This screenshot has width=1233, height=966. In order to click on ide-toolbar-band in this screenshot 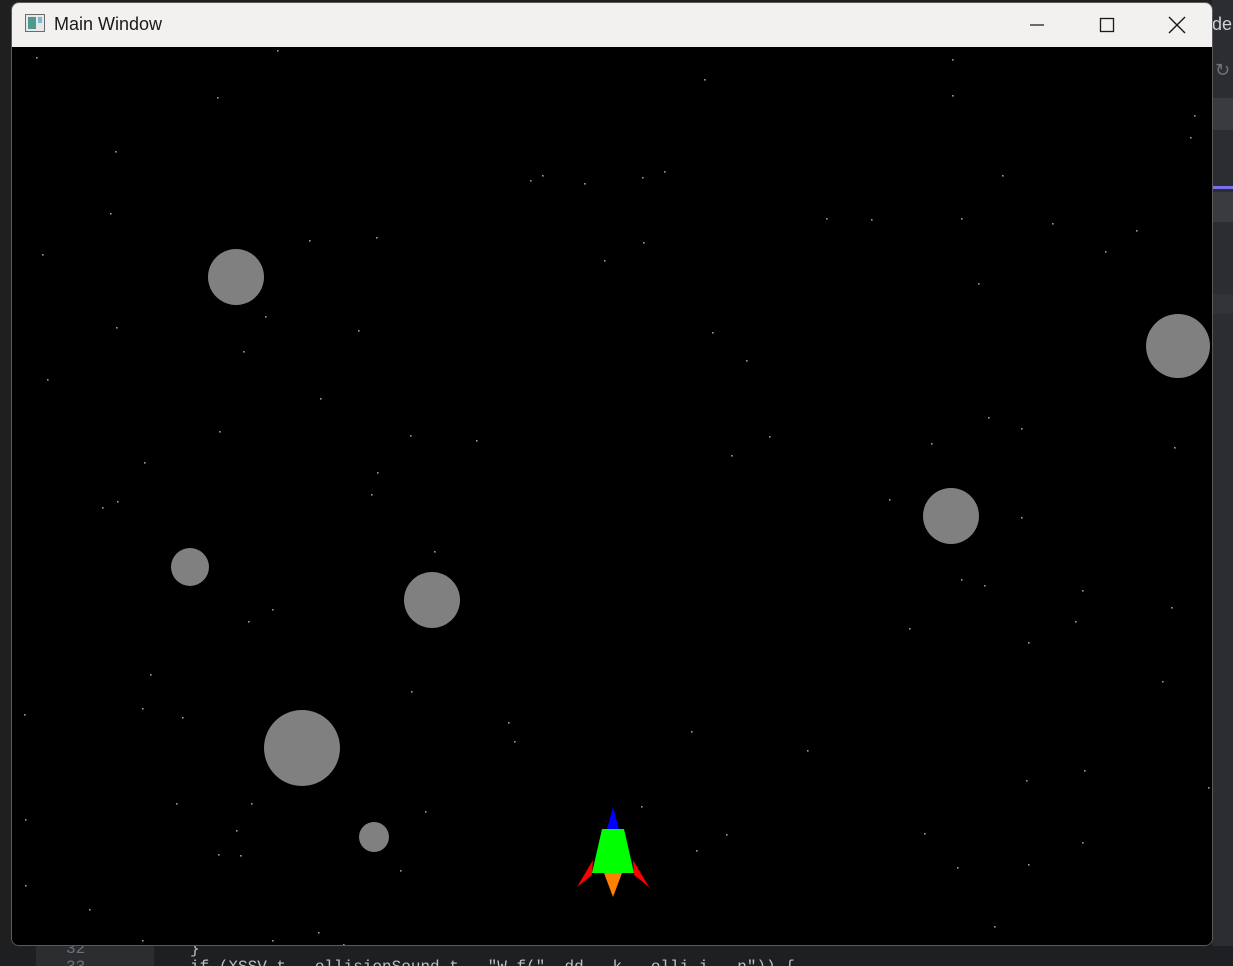, I will do `click(1222, 114)`.